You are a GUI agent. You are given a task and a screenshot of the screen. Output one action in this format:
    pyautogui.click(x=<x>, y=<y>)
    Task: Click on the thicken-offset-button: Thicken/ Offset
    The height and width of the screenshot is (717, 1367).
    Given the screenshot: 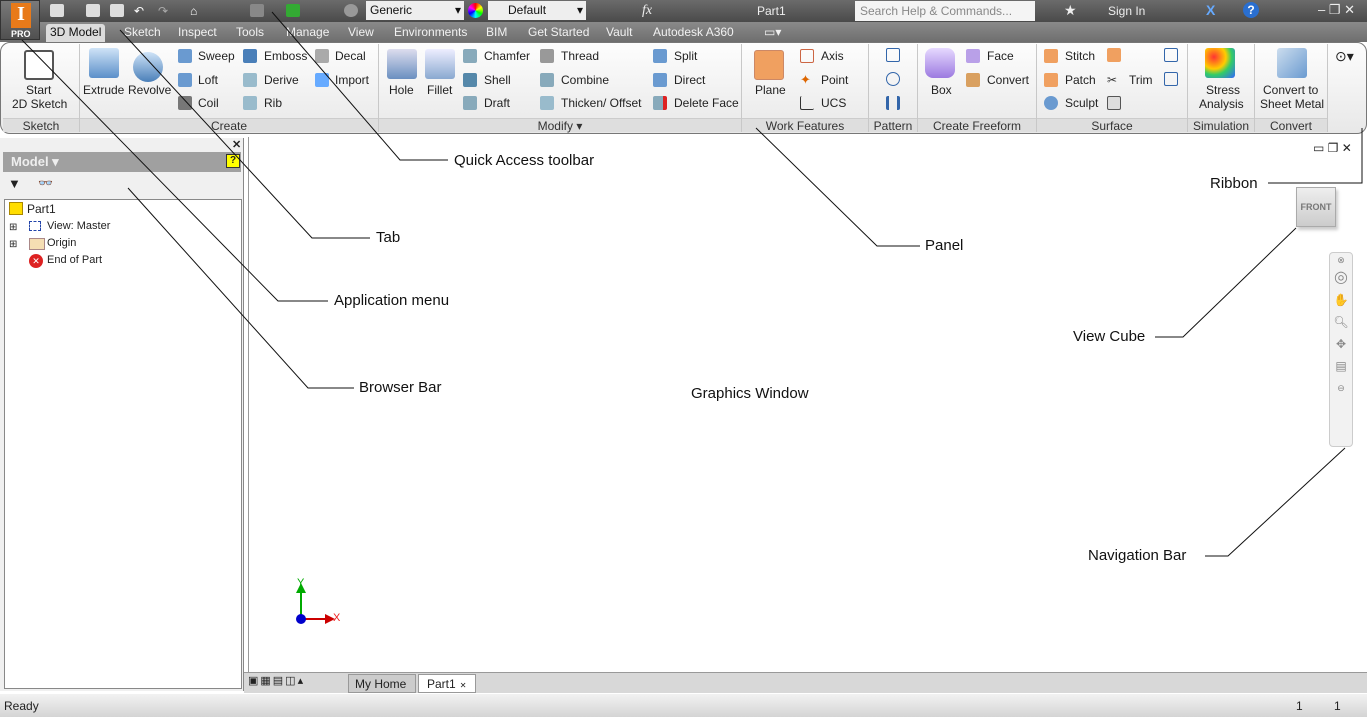 What is the action you would take?
    pyautogui.click(x=601, y=103)
    